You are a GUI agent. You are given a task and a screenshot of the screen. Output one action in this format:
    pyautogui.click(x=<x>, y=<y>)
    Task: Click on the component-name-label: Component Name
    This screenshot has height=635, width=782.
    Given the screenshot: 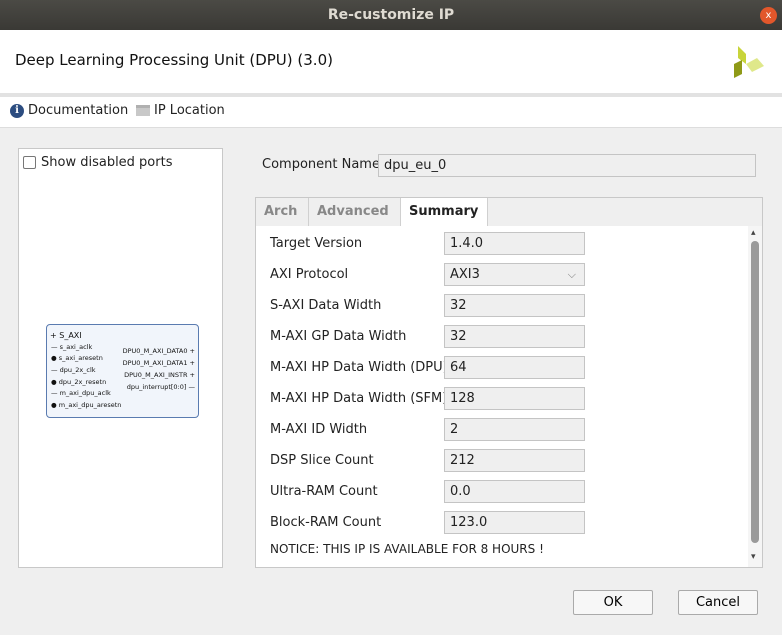 What is the action you would take?
    pyautogui.click(x=321, y=164)
    